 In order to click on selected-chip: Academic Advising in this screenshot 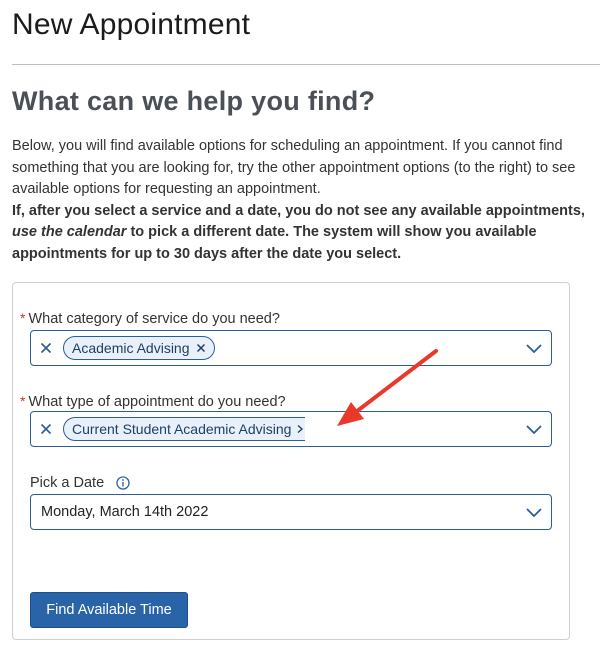, I will do `click(139, 348)`.